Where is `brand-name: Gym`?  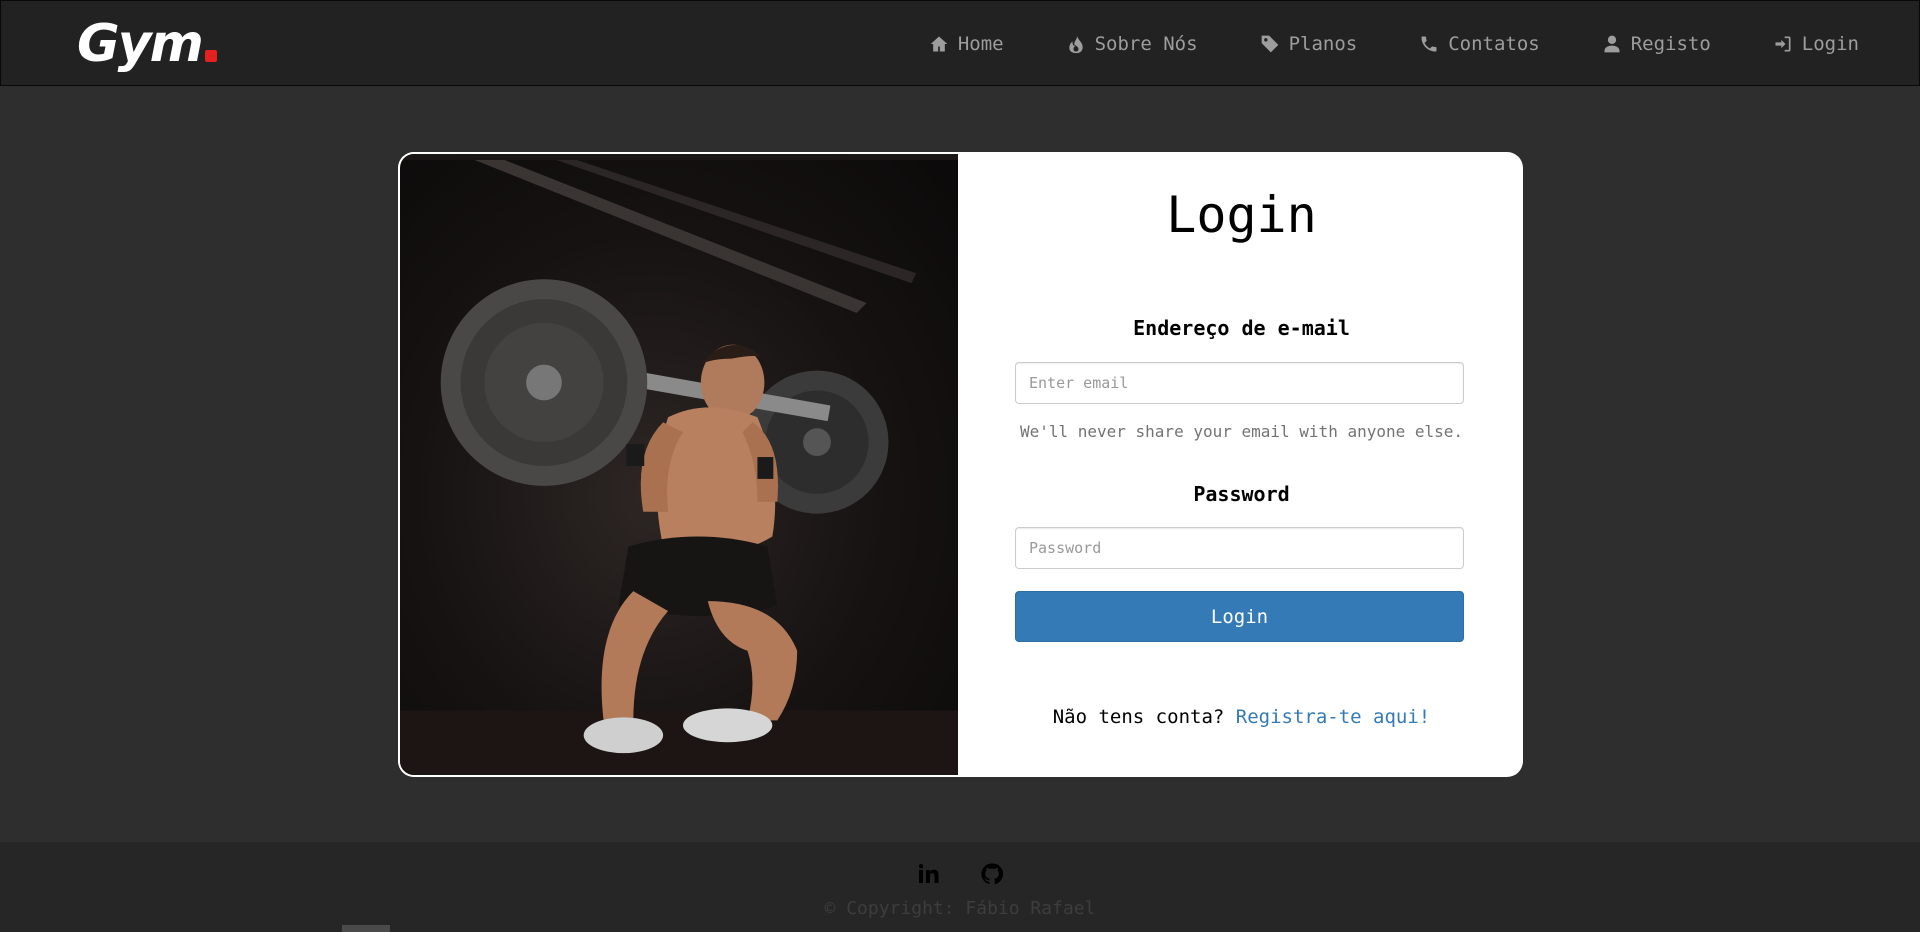 brand-name: Gym is located at coordinates (140, 44).